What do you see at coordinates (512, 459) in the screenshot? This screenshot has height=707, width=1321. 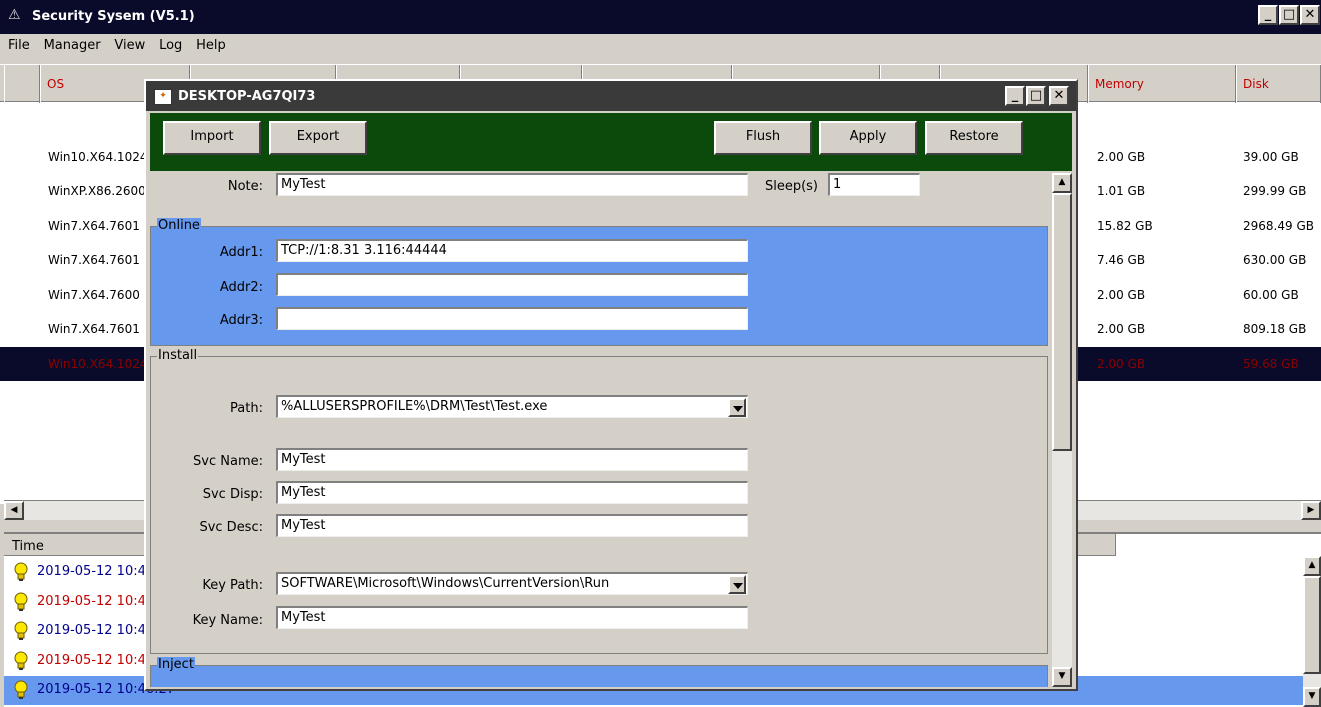 I see `svc-name-input: MyTest` at bounding box center [512, 459].